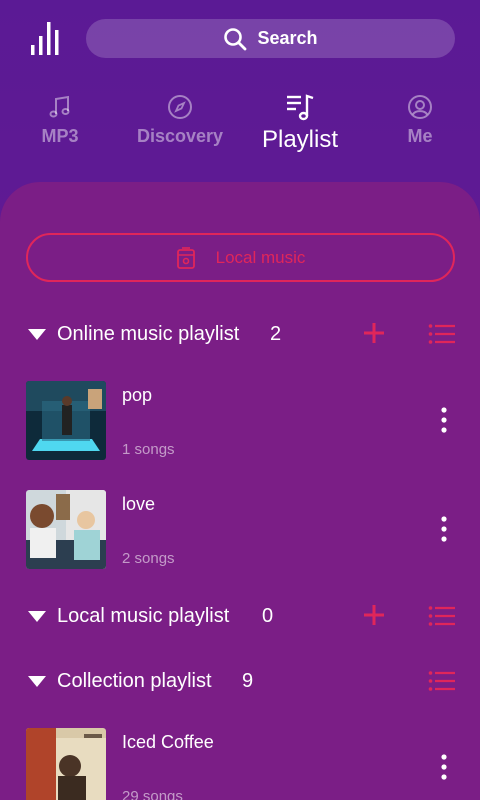 This screenshot has height=800, width=480. What do you see at coordinates (248, 681) in the screenshot?
I see `section-count: 9` at bounding box center [248, 681].